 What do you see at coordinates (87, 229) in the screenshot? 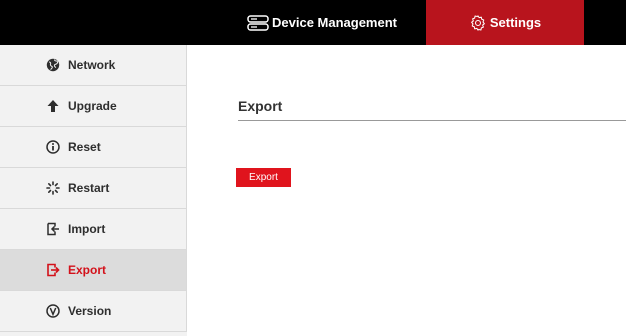
I see `sidebar-item-label: Import` at bounding box center [87, 229].